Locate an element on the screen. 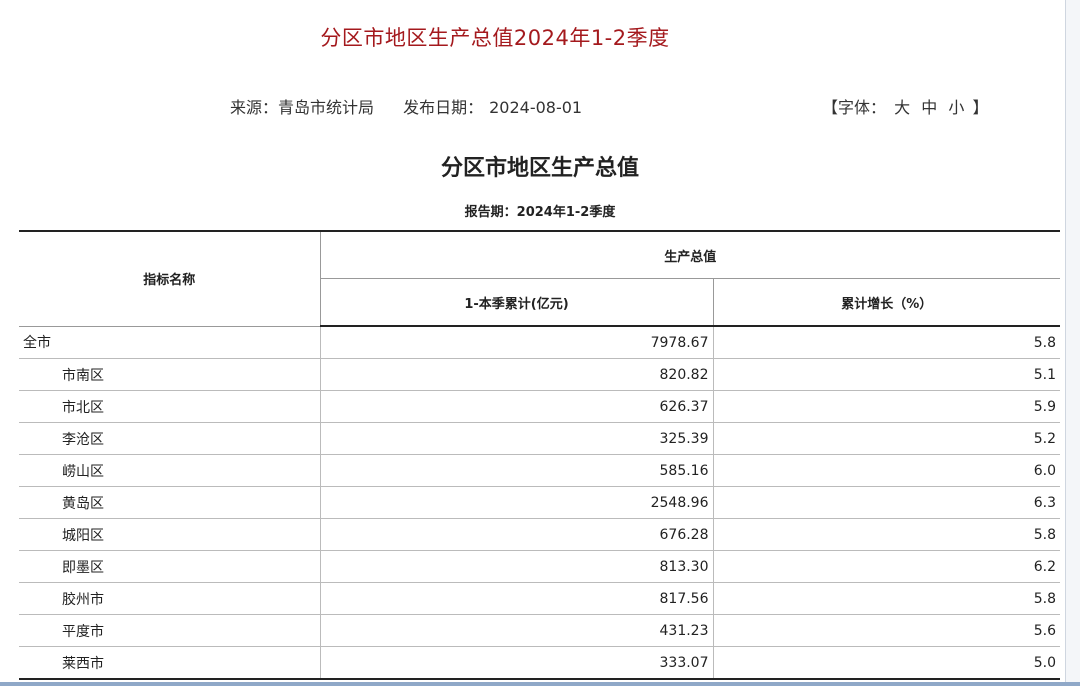  row-name: 莱西市 is located at coordinates (170, 663).